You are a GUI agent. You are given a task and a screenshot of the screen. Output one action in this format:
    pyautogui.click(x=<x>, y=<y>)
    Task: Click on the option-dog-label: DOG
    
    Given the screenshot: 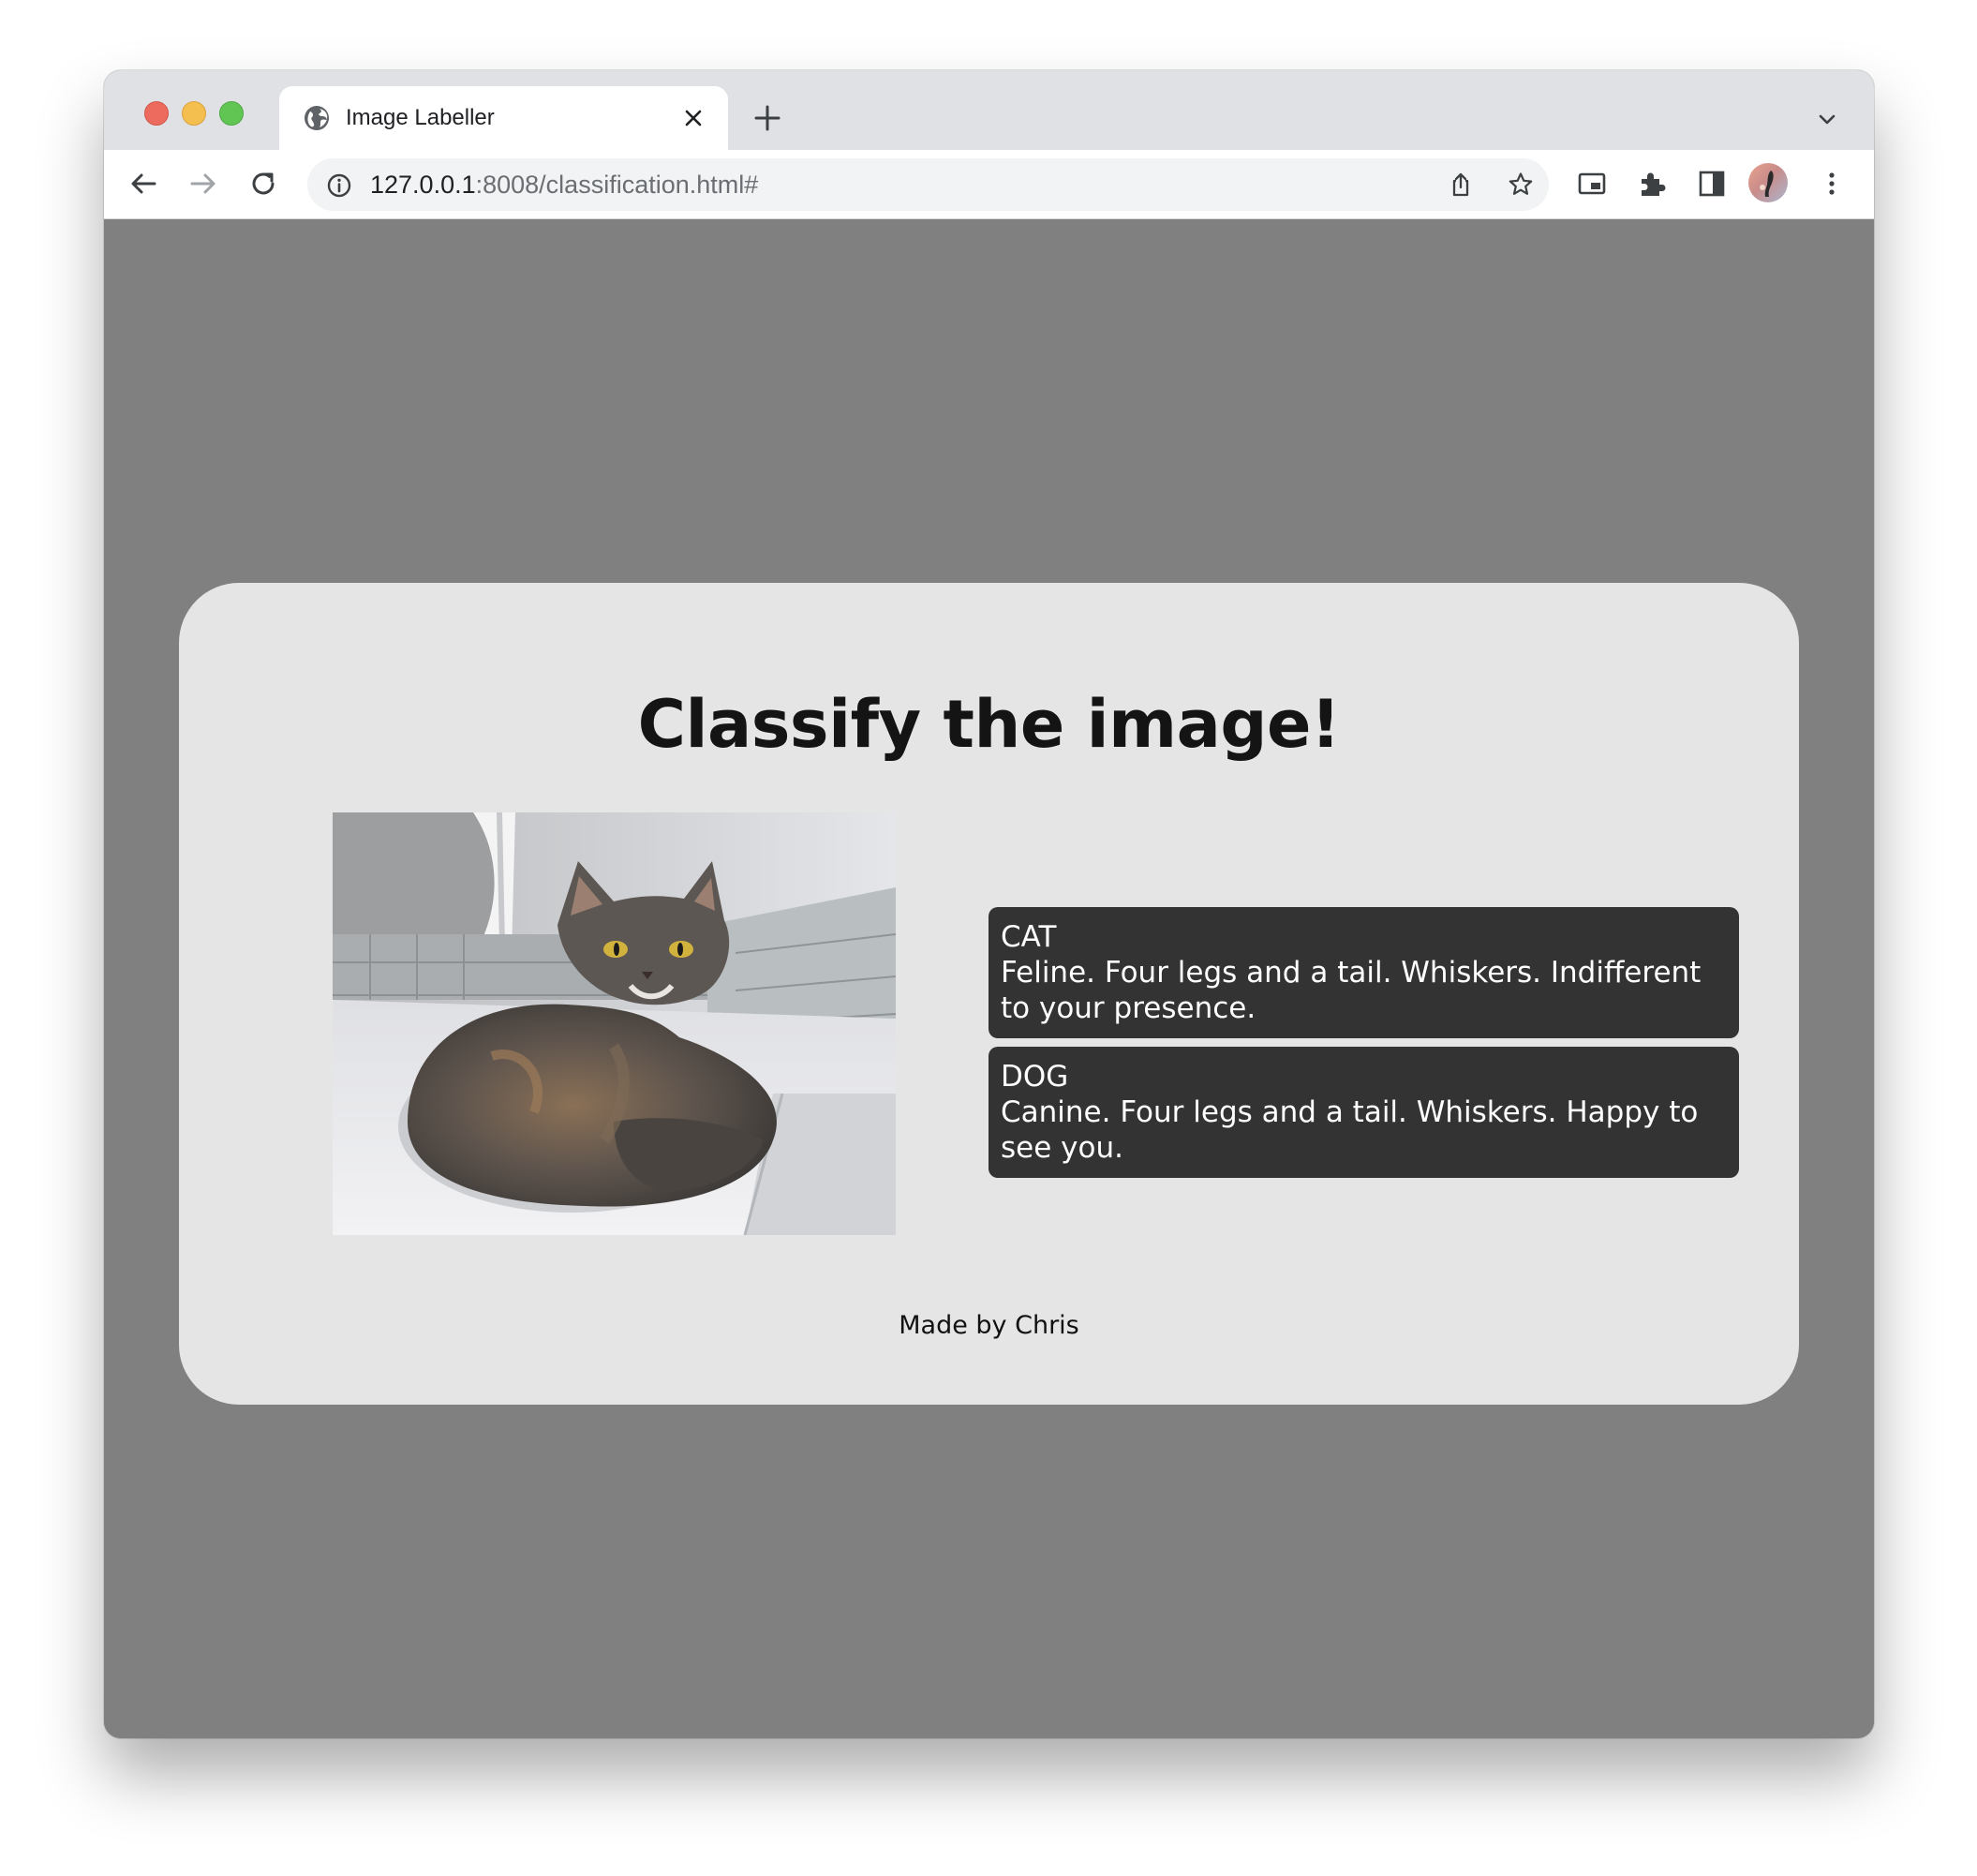 What is the action you would take?
    pyautogui.click(x=1035, y=1077)
    